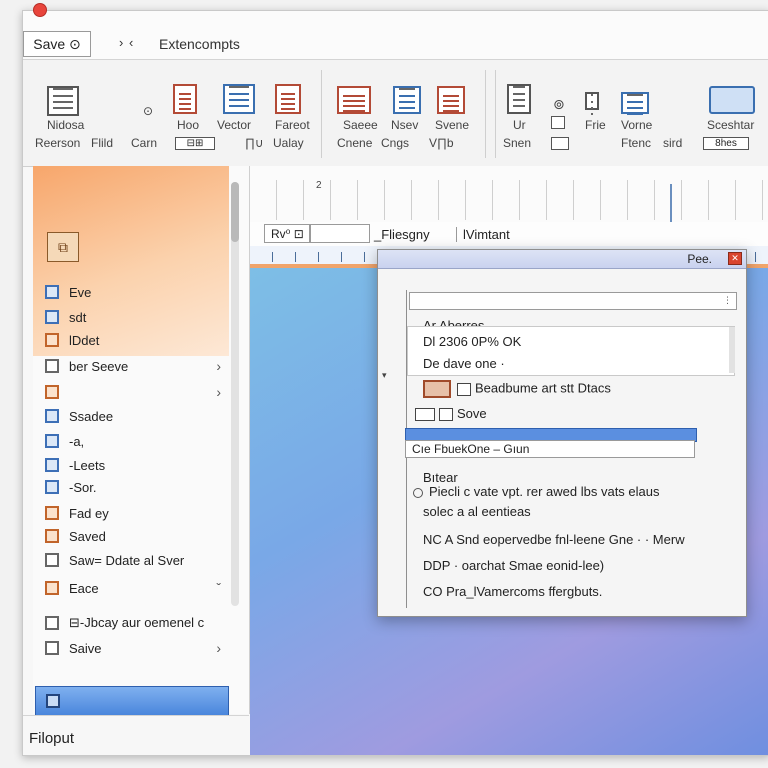  I want to click on sidebar-item: -Sor., so click(133, 487).